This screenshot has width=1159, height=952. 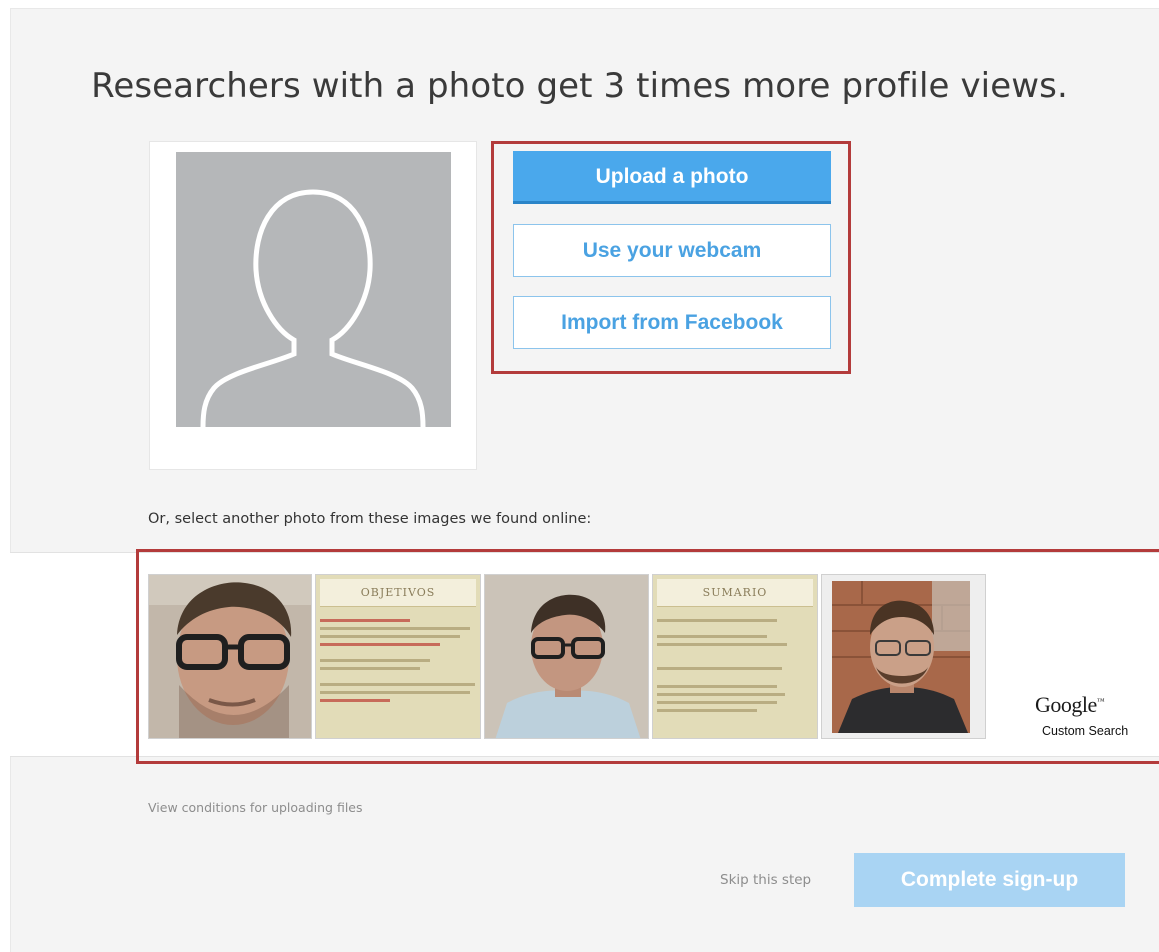 I want to click on avatar-card, so click(x=313, y=305).